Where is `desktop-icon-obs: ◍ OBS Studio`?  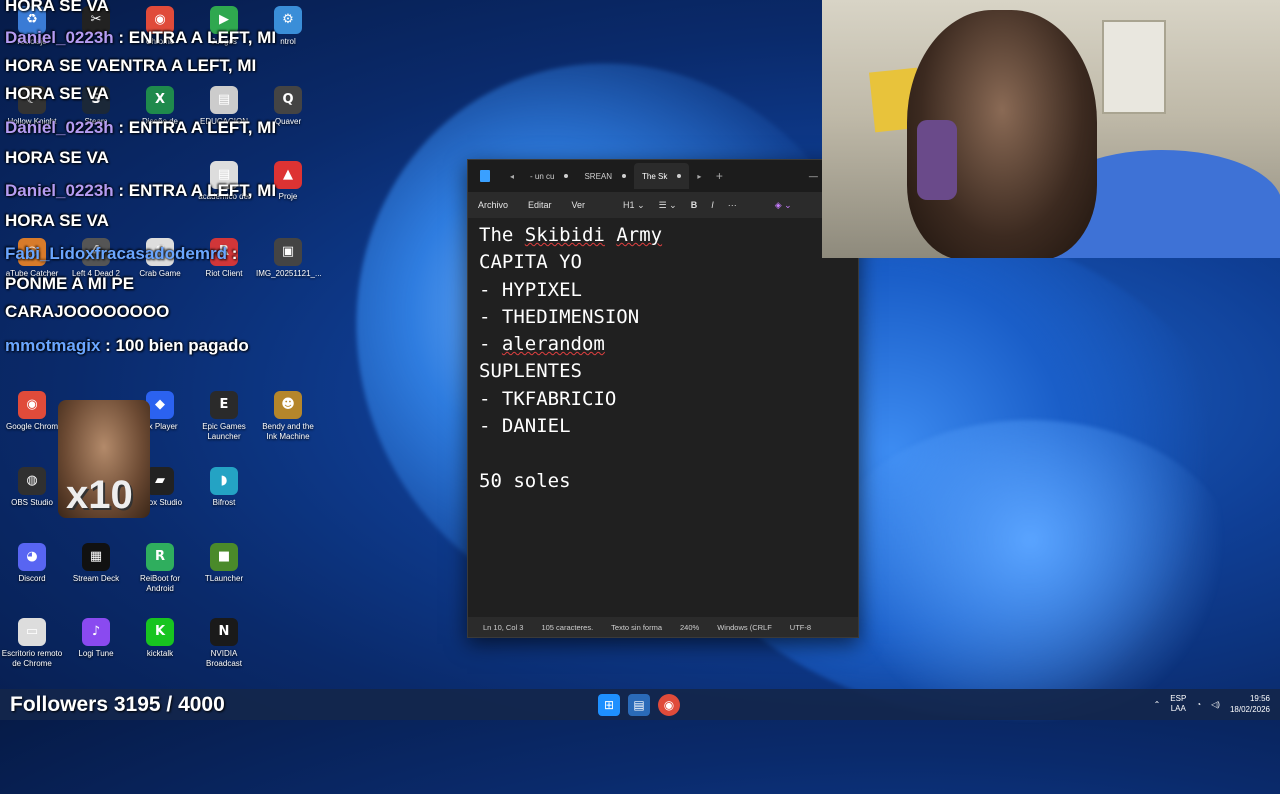 desktop-icon-obs: ◍ OBS Studio is located at coordinates (32, 487).